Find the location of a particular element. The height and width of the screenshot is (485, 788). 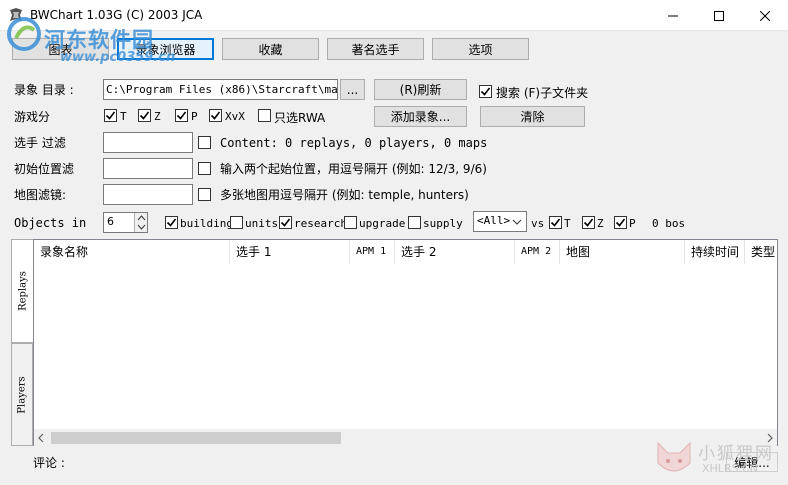

window-title: BWChart 1.03G (C) 2003 JCA is located at coordinates (116, 15).